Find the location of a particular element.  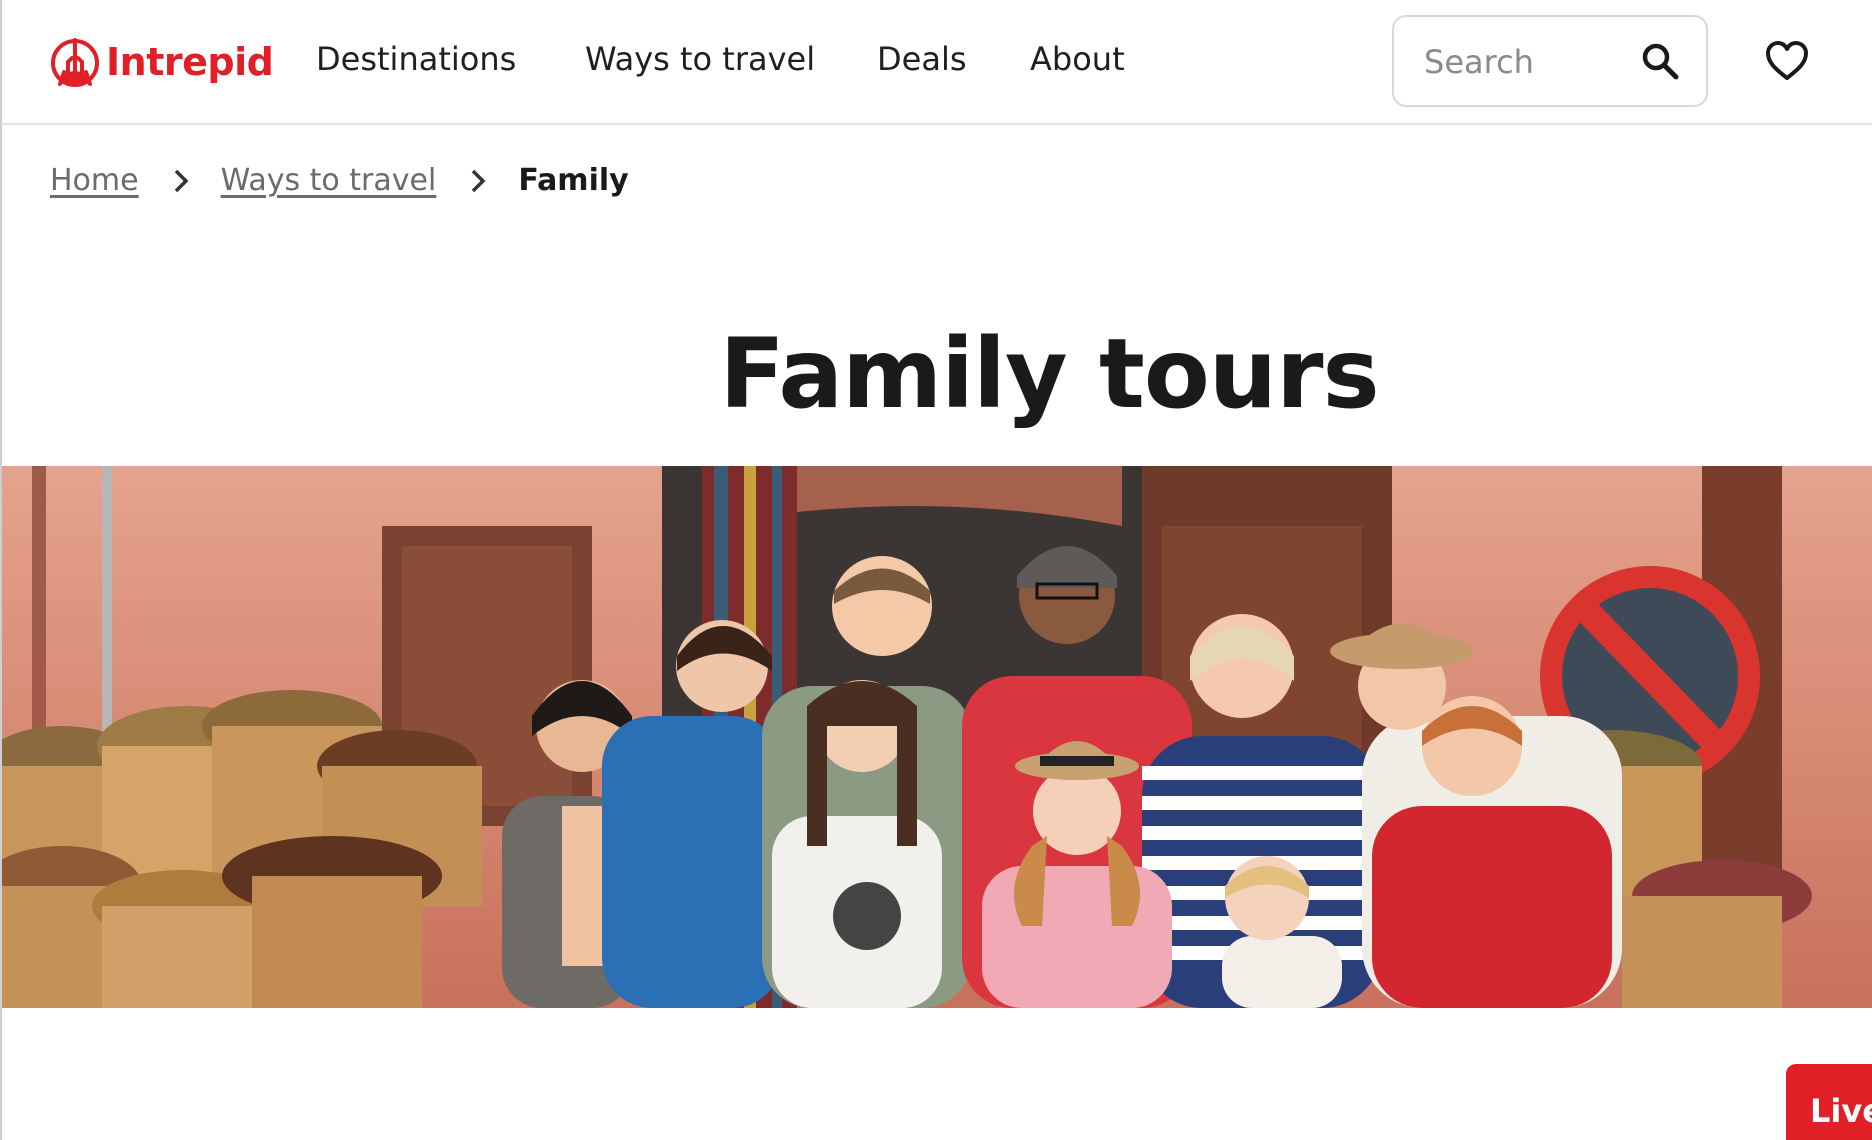

breadcrumb-current: Family is located at coordinates (573, 180).